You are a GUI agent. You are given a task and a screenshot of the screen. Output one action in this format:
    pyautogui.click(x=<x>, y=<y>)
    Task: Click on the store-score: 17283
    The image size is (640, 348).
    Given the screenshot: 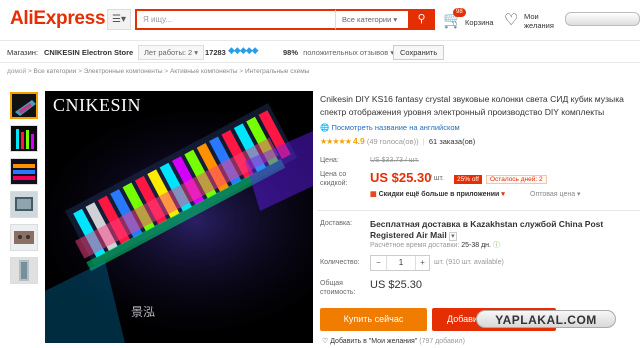 What is the action you would take?
    pyautogui.click(x=215, y=52)
    